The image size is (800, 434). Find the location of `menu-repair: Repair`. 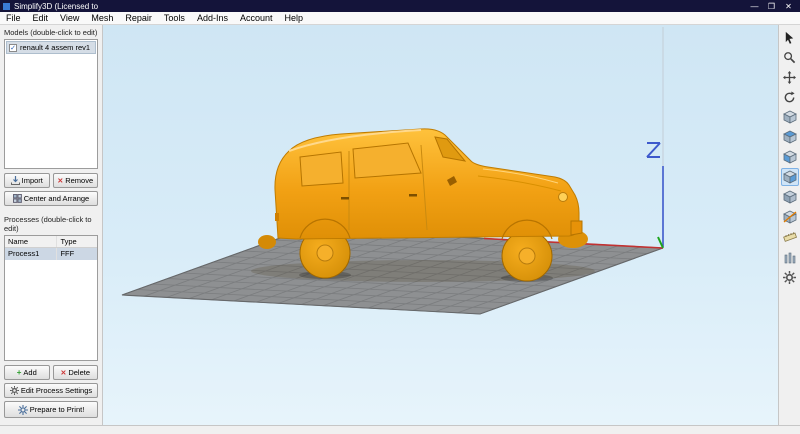

menu-repair: Repair is located at coordinates (138, 18).